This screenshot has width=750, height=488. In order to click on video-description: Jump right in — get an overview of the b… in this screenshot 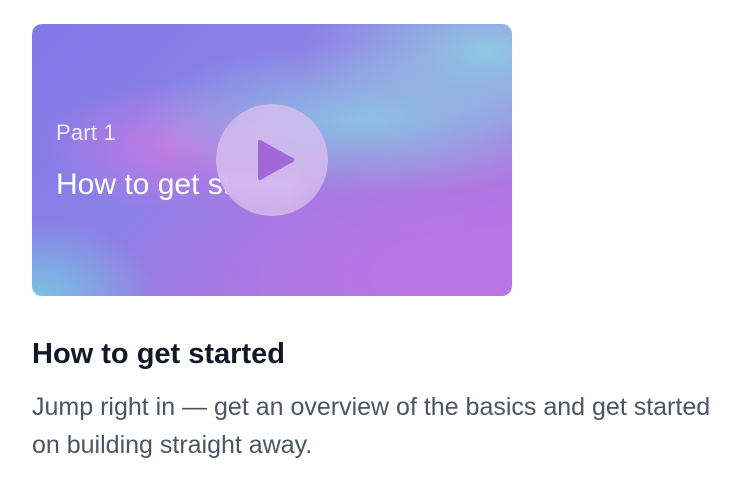, I will do `click(371, 426)`.